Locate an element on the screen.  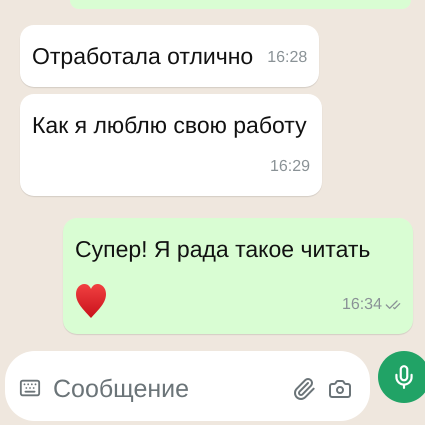
message-time: 16:34 is located at coordinates (362, 305).